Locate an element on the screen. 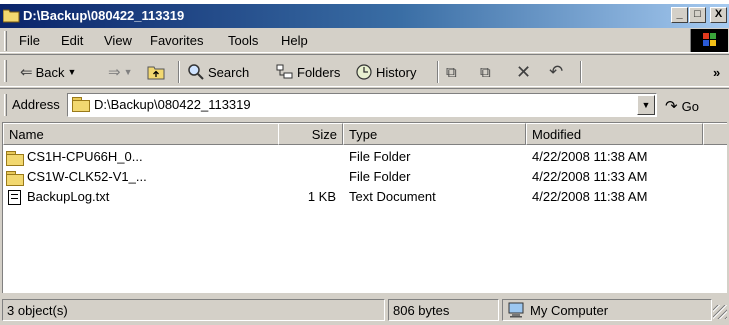  forward-button: ⇒ ▼ is located at coordinates (120, 72).